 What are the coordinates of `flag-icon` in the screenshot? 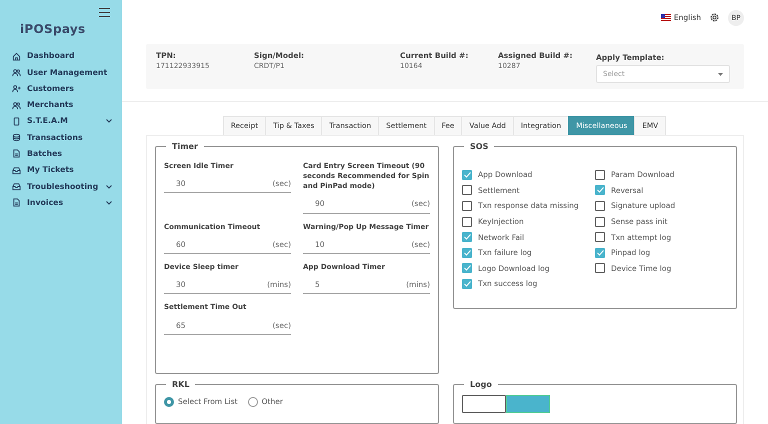 It's located at (665, 18).